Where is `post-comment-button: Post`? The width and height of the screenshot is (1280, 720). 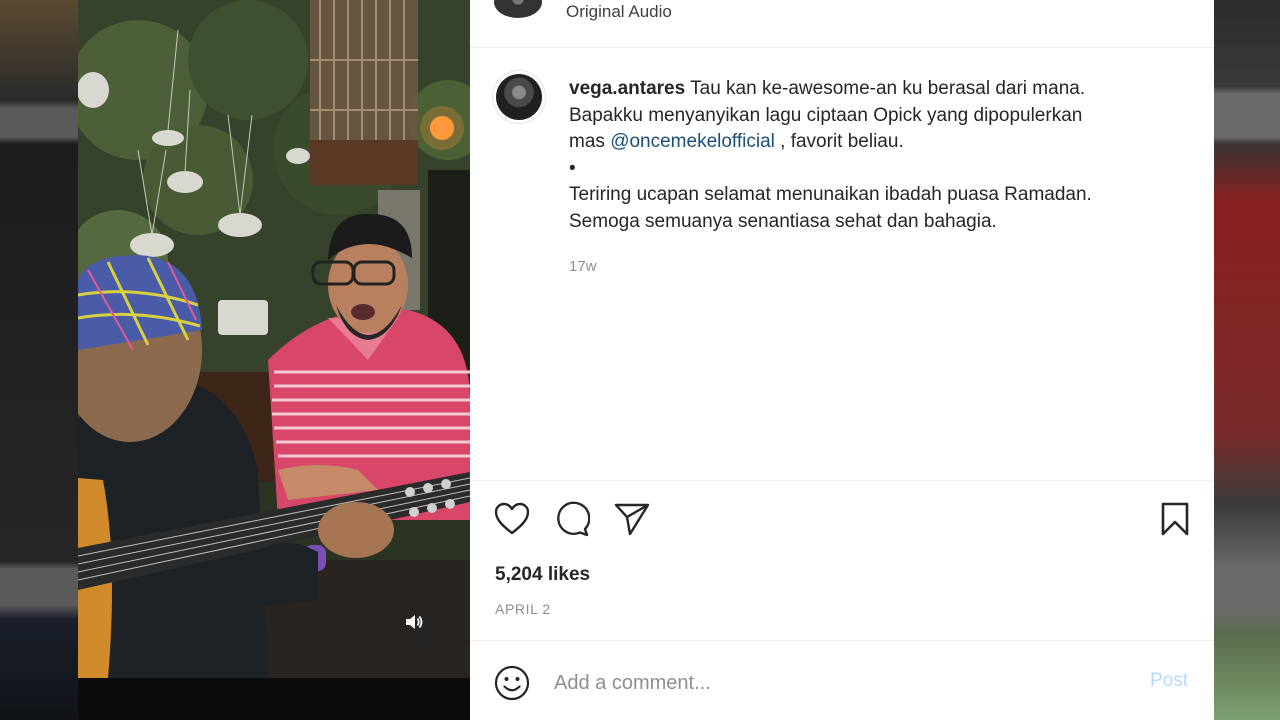 post-comment-button: Post is located at coordinates (1169, 681).